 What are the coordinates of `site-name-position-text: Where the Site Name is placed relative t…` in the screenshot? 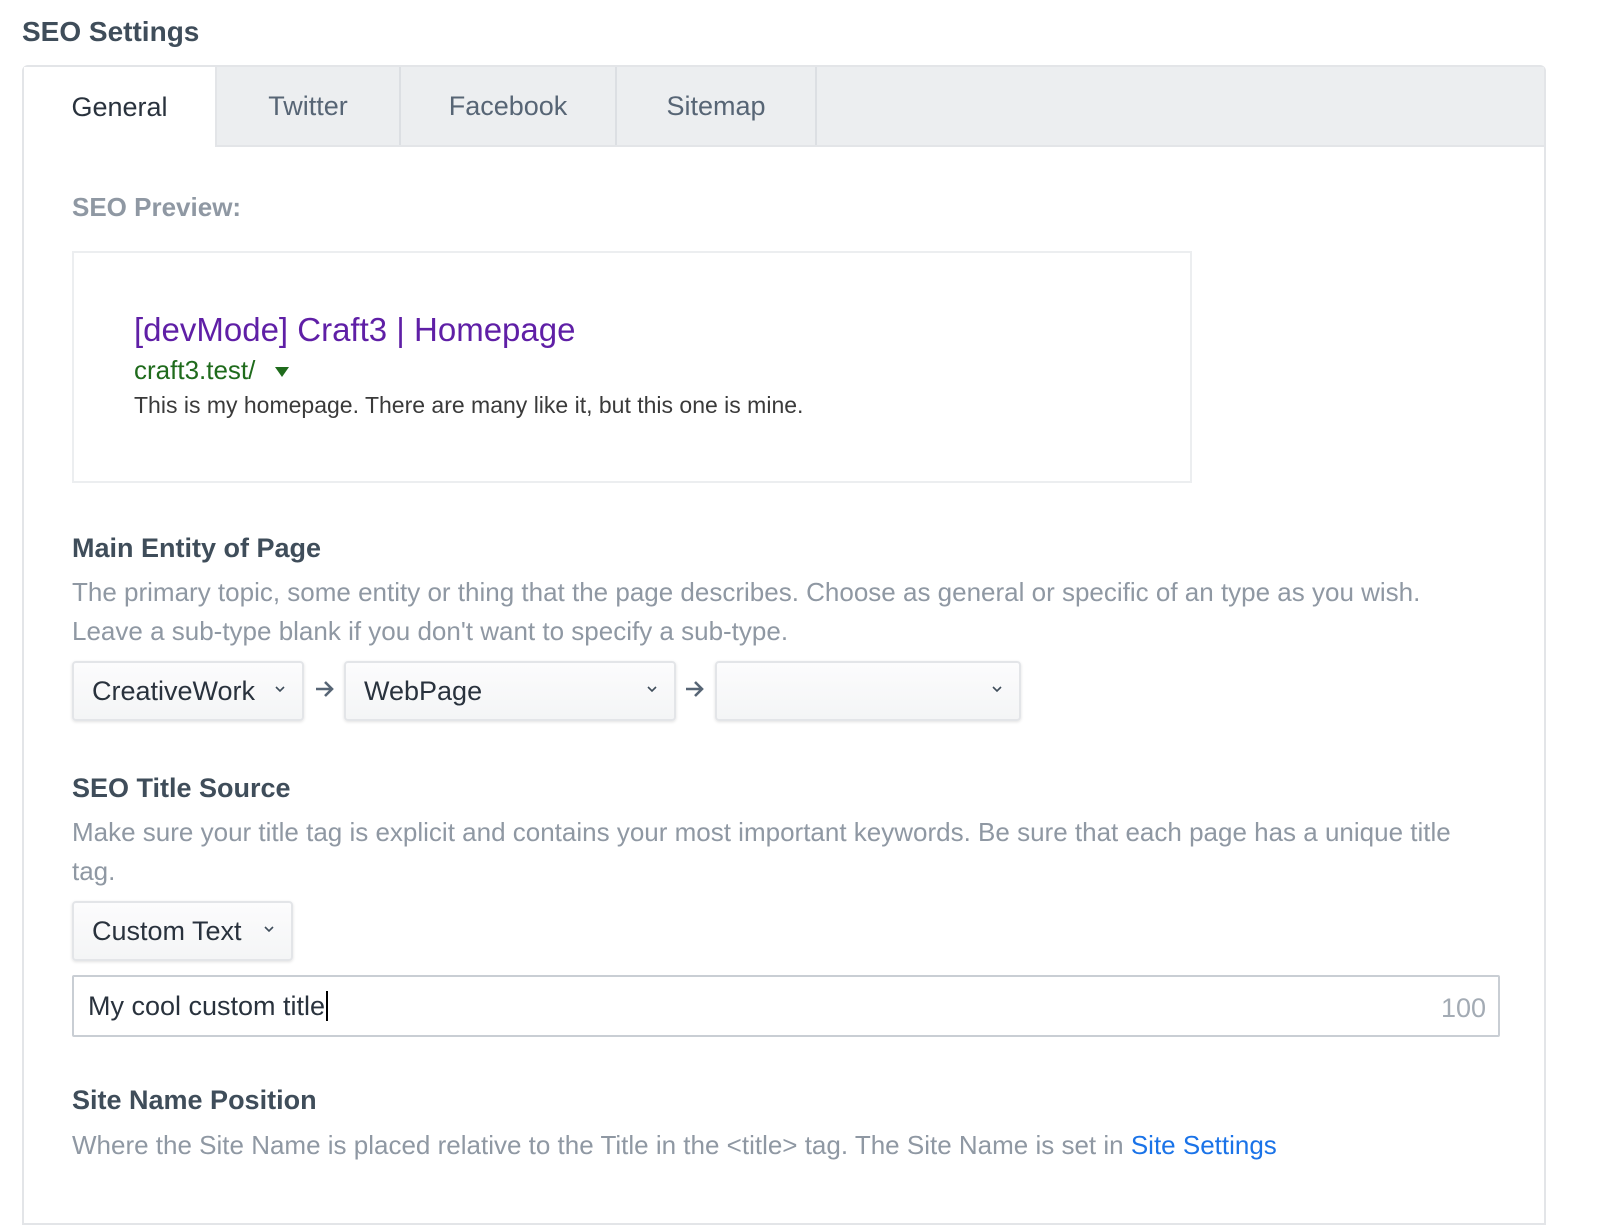 It's located at (601, 1145).